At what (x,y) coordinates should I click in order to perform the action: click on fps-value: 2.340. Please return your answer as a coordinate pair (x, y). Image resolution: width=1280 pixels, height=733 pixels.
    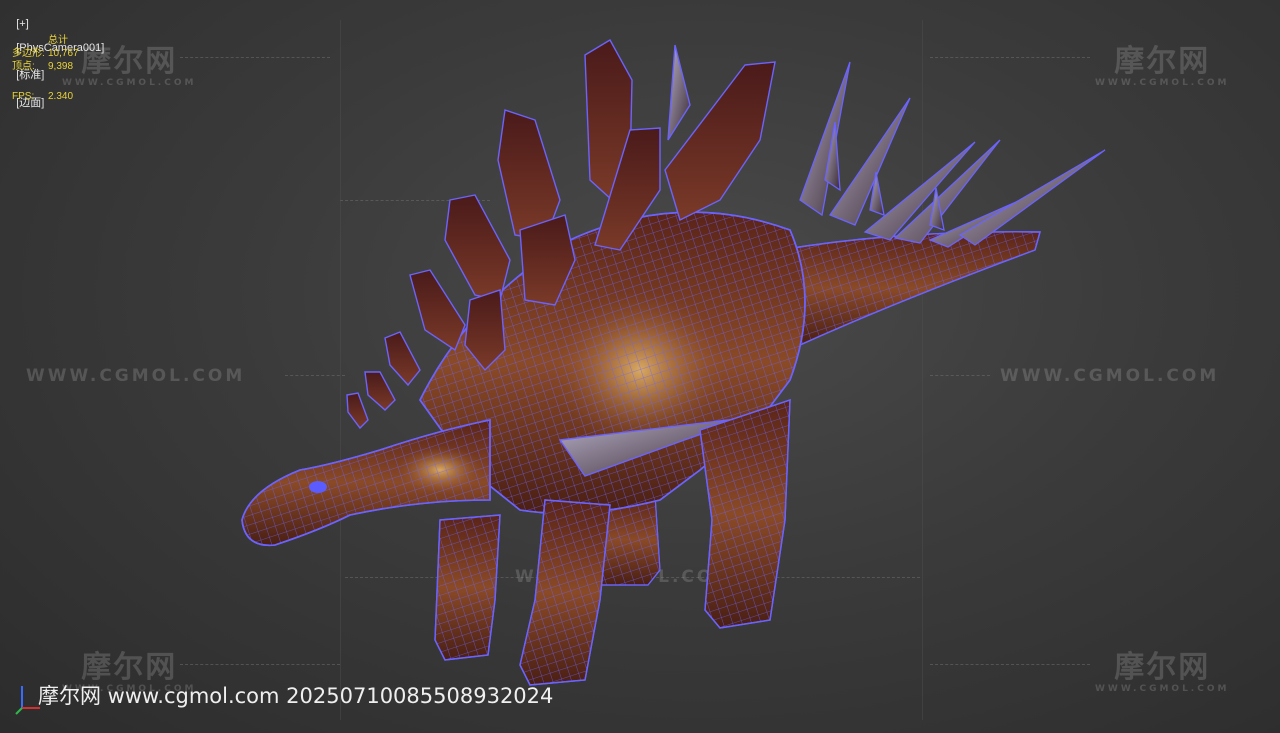
    Looking at the image, I should click on (61, 96).